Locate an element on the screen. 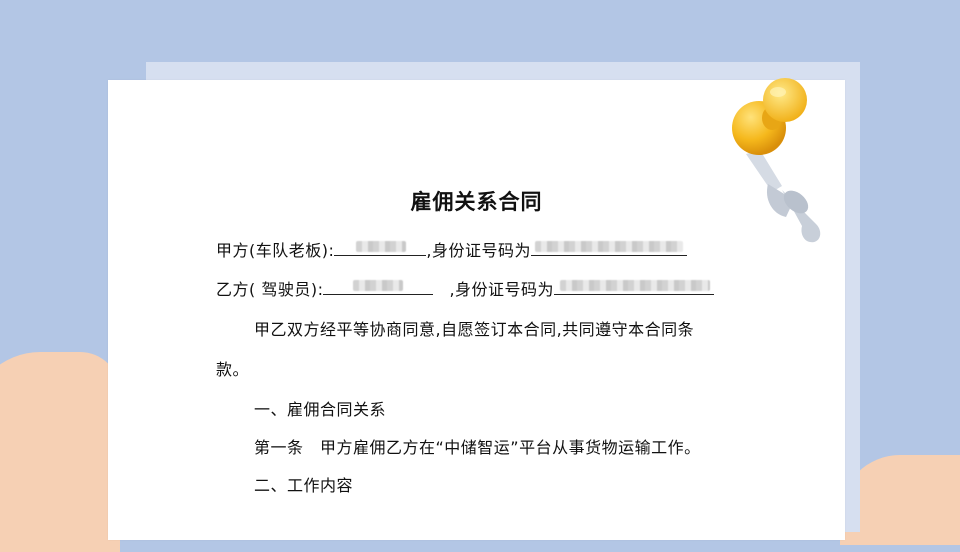  intro-paragraph-line2: 款。 is located at coordinates (233, 369).